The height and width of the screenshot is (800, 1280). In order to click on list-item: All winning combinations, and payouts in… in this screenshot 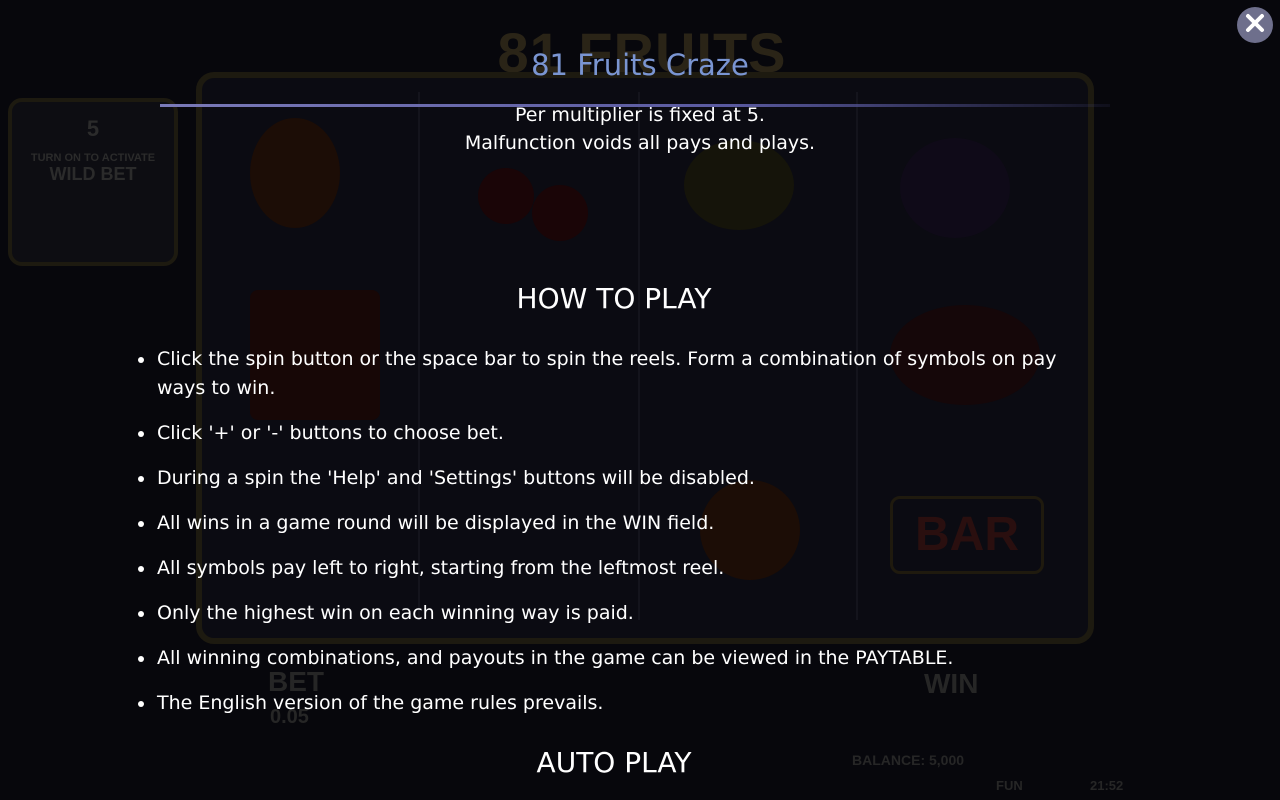, I will do `click(610, 658)`.